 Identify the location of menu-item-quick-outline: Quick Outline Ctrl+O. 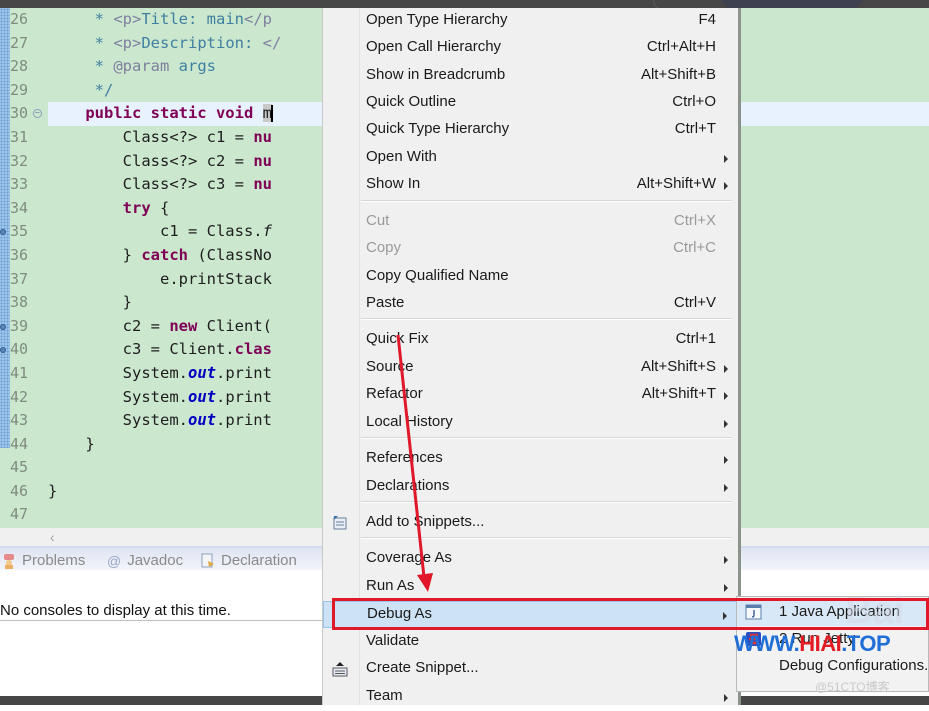
(530, 103).